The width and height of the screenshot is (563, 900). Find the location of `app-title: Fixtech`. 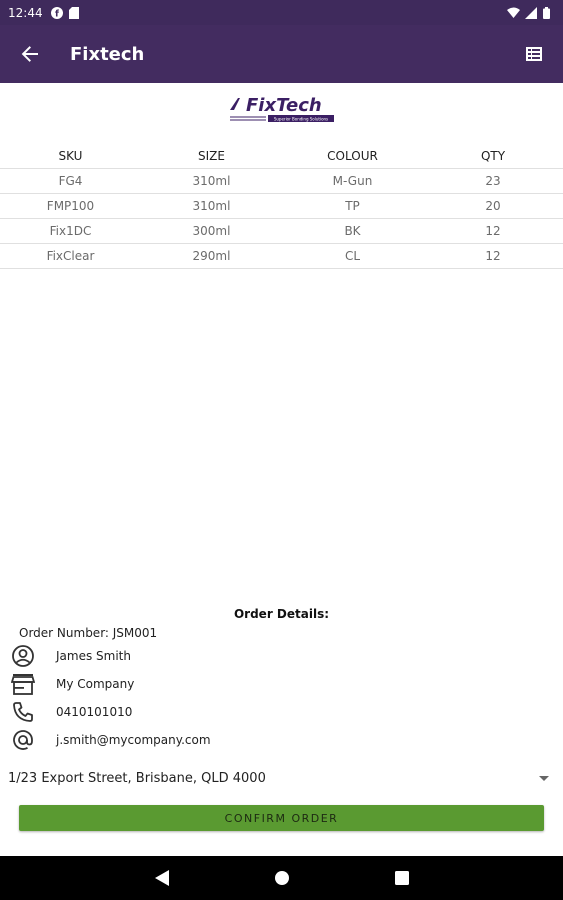

app-title: Fixtech is located at coordinates (107, 54).